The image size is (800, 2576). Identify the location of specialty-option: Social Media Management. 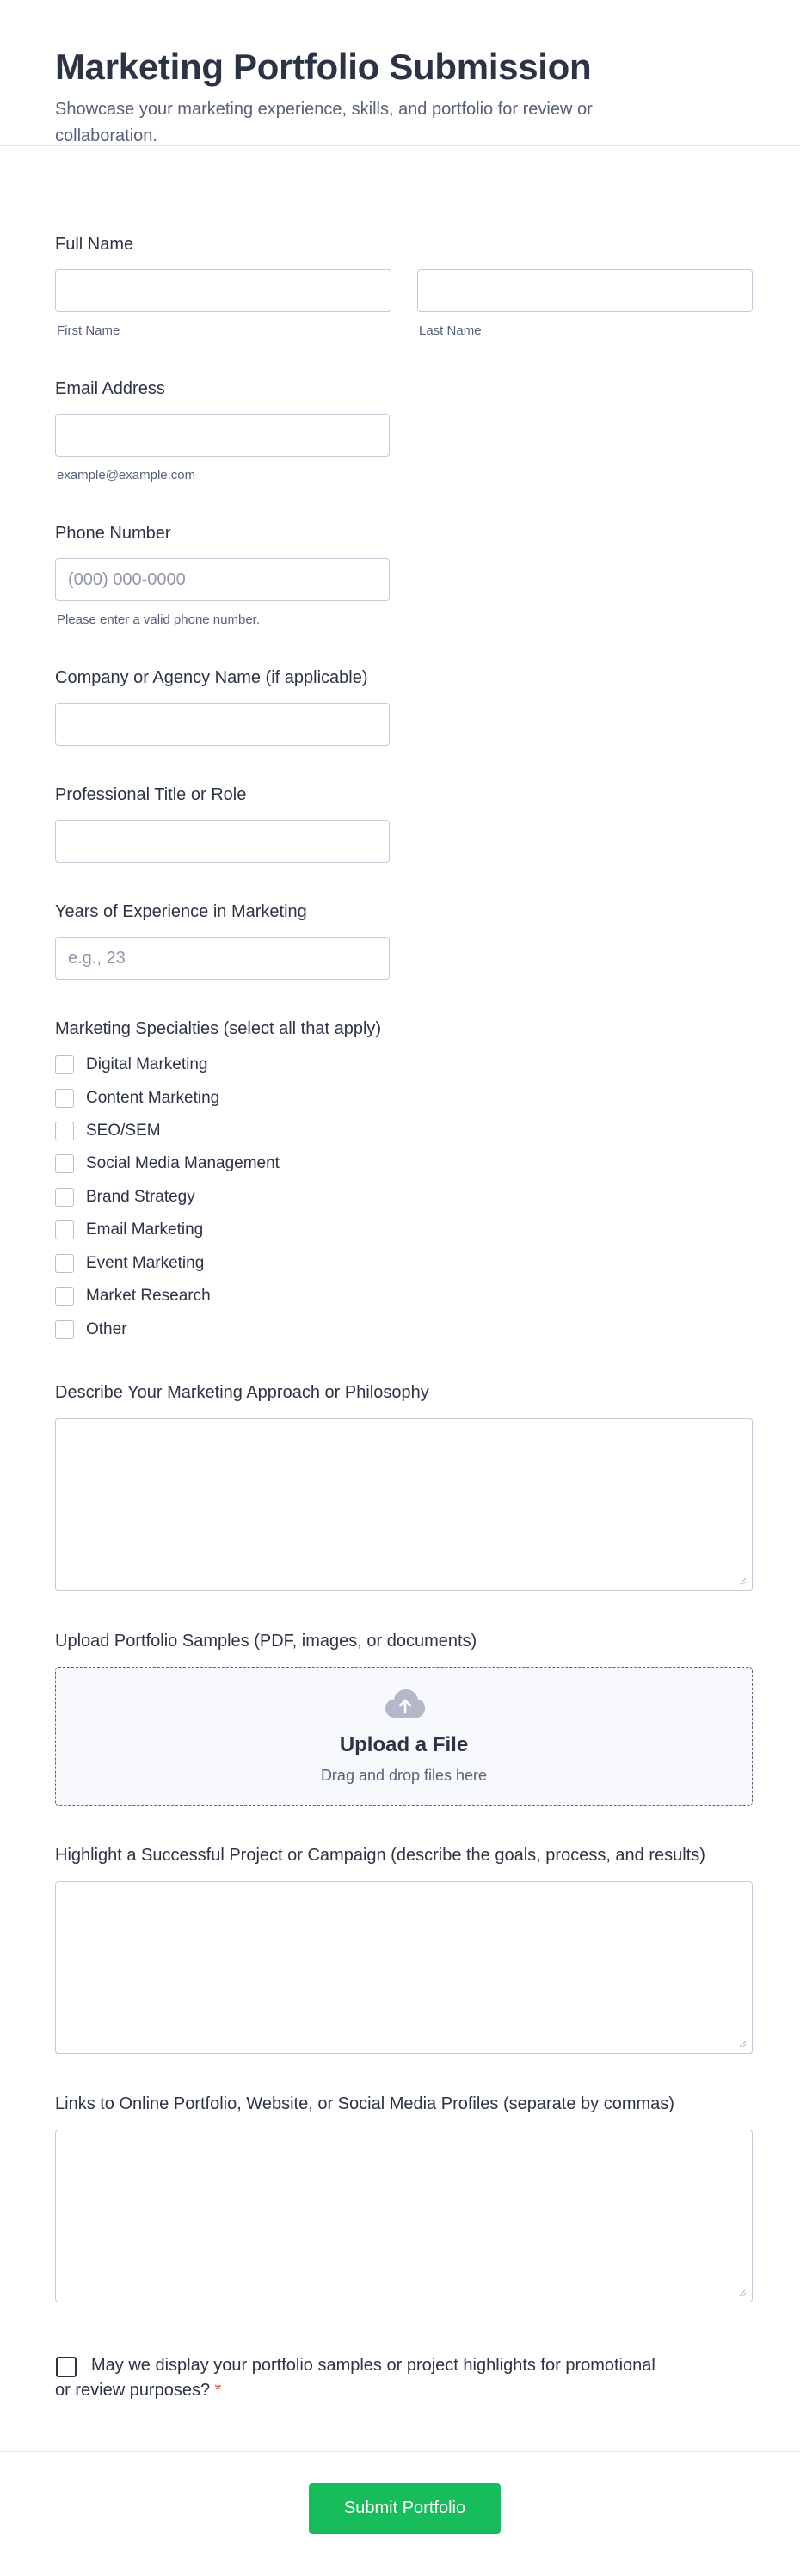
(168, 1164).